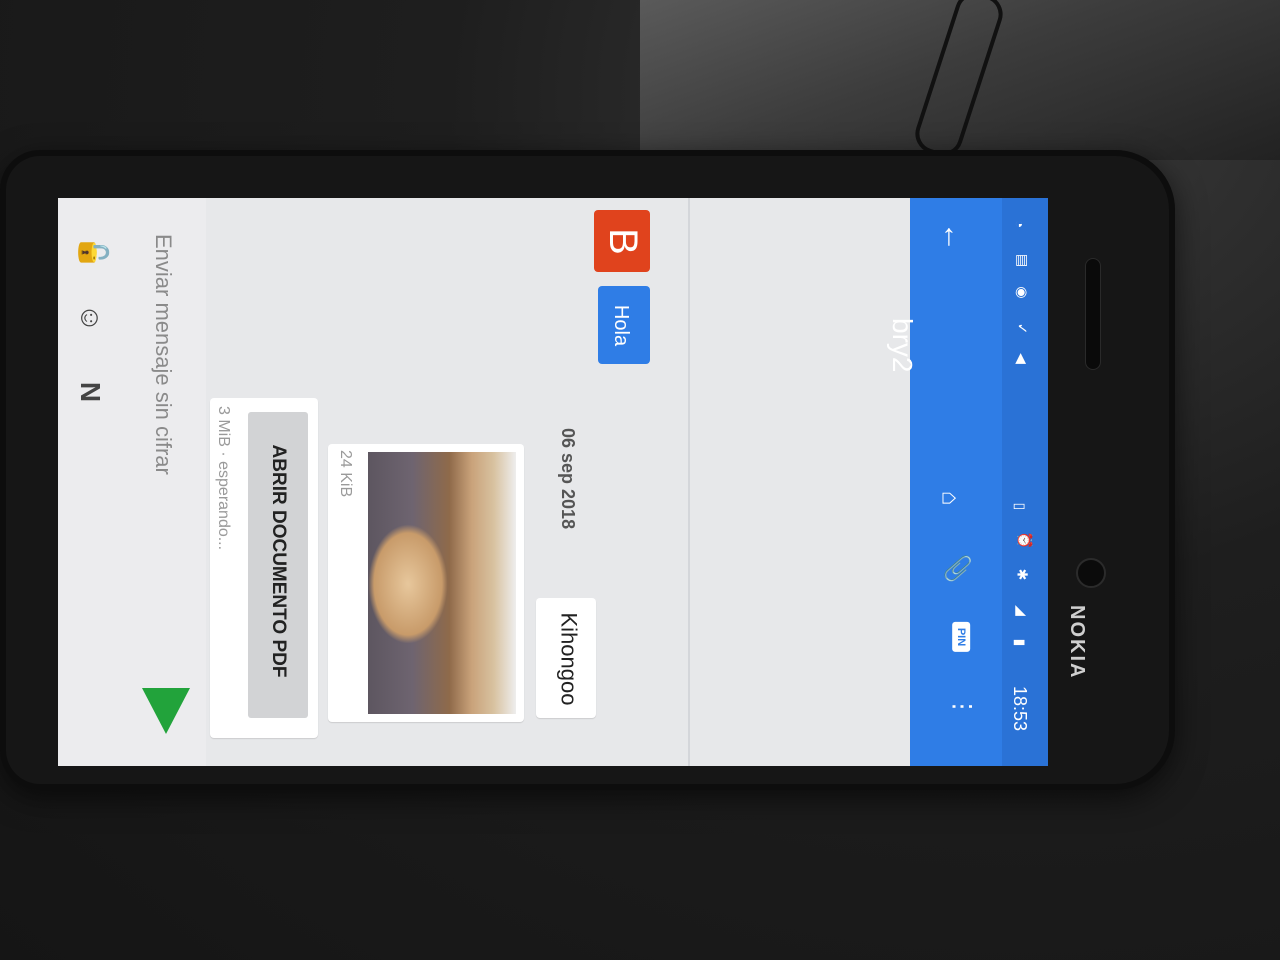 The height and width of the screenshot is (960, 1280). I want to click on avatar-letter: B, so click(622, 241).